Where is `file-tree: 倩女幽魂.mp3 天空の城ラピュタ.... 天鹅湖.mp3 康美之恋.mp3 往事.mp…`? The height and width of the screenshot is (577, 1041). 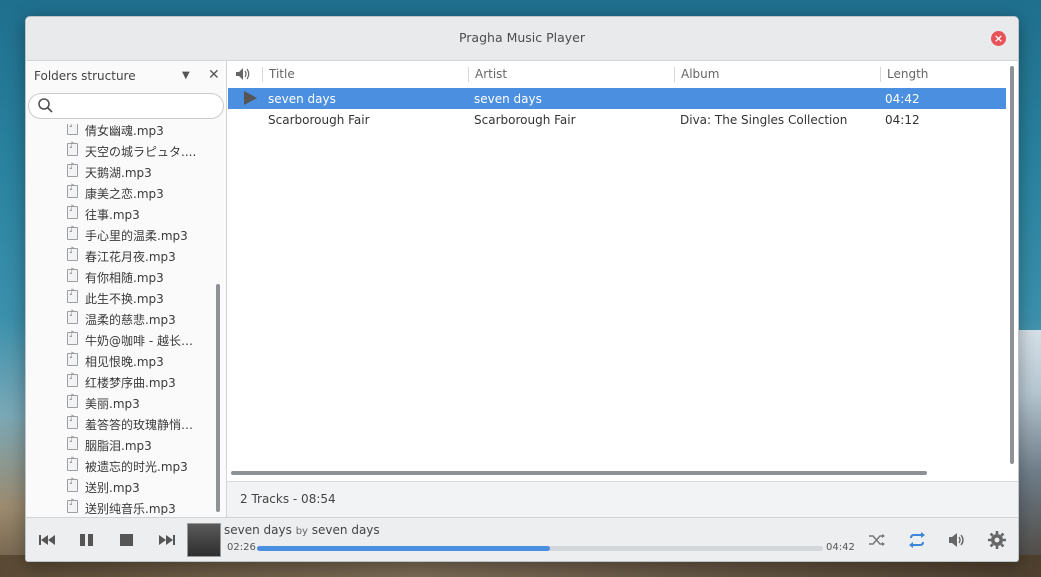
file-tree: 倩女幽魂.mp3 天空の城ラピュタ.... 天鹅湖.mp3 康美之恋.mp3 往事.mp… is located at coordinates (120, 319).